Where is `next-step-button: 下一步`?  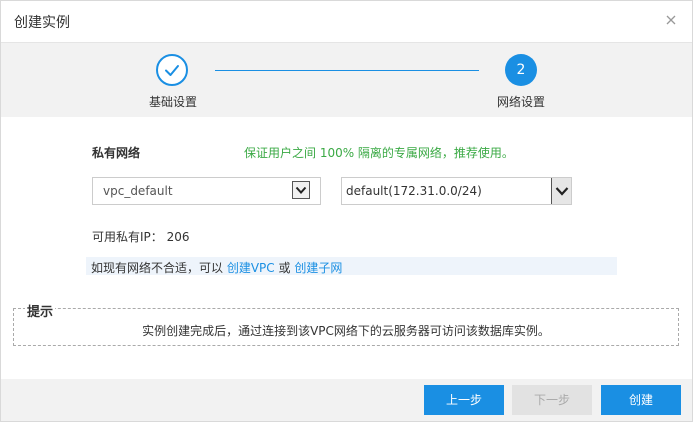
next-step-button: 下一步 is located at coordinates (552, 400).